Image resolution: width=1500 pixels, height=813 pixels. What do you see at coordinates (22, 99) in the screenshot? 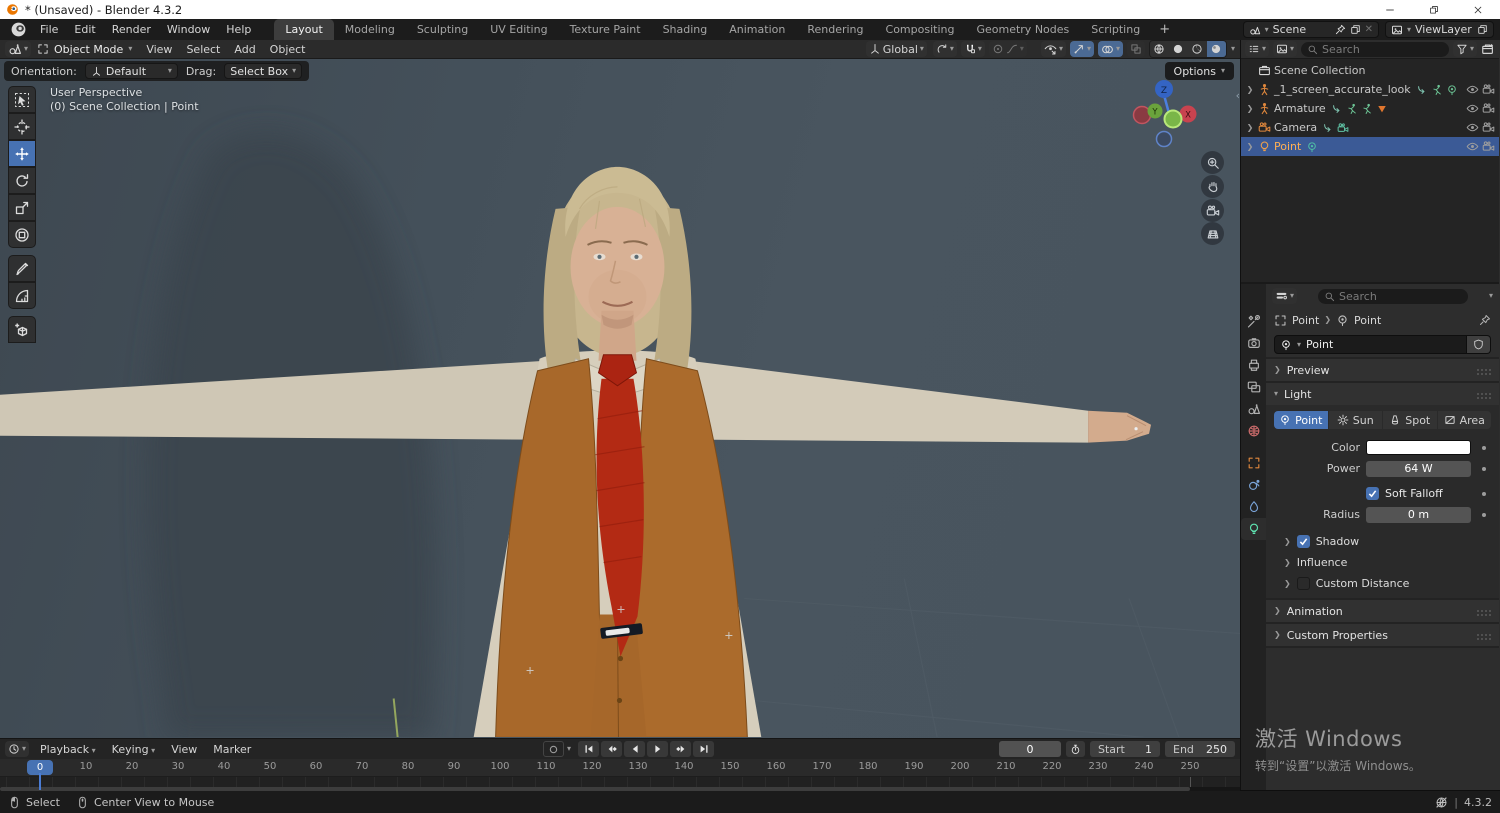
I see `tool-select-box` at bounding box center [22, 99].